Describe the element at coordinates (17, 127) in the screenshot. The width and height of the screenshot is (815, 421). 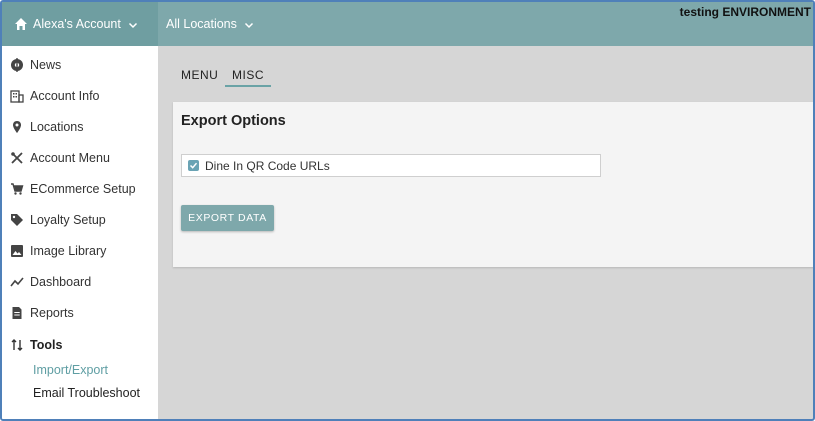
I see `map-pin-icon` at that location.